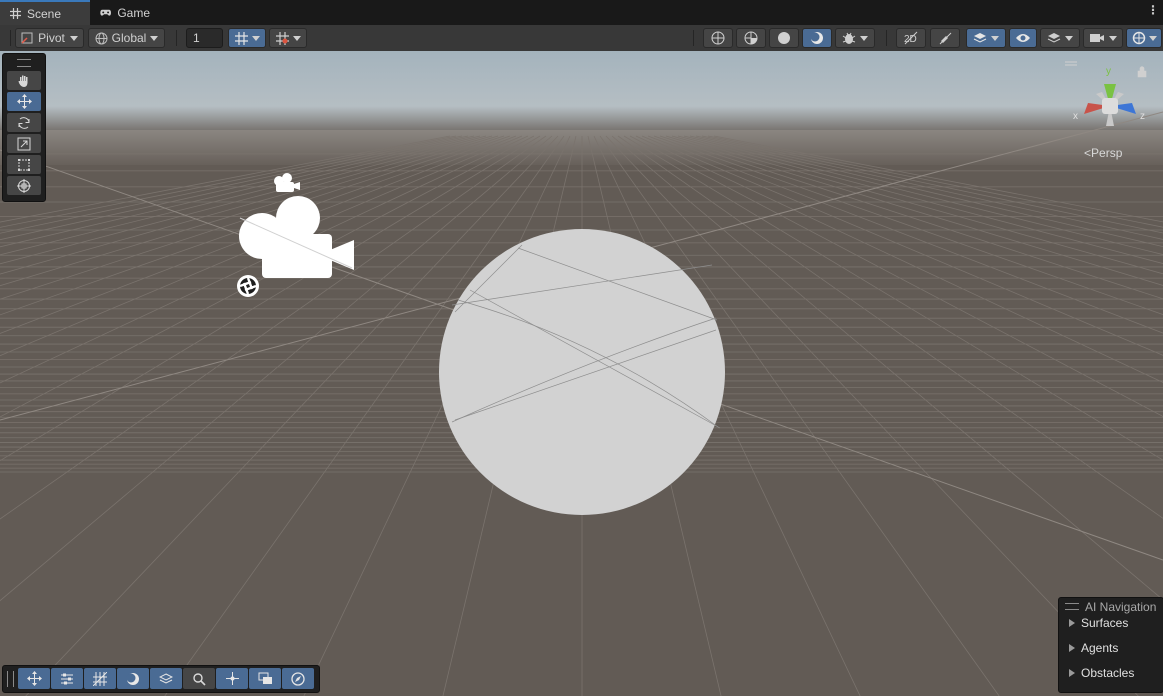  I want to click on search-icon, so click(199, 679).